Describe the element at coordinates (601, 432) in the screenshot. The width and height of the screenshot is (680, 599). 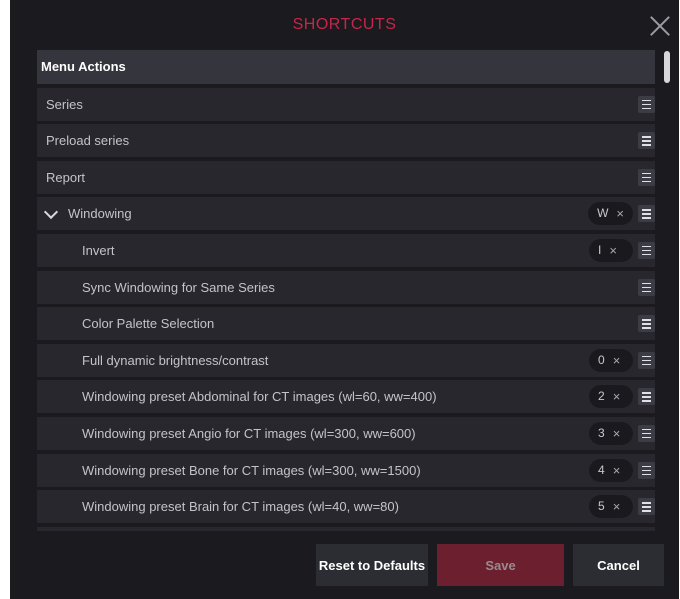
I see `key-chip-key: 3` at that location.